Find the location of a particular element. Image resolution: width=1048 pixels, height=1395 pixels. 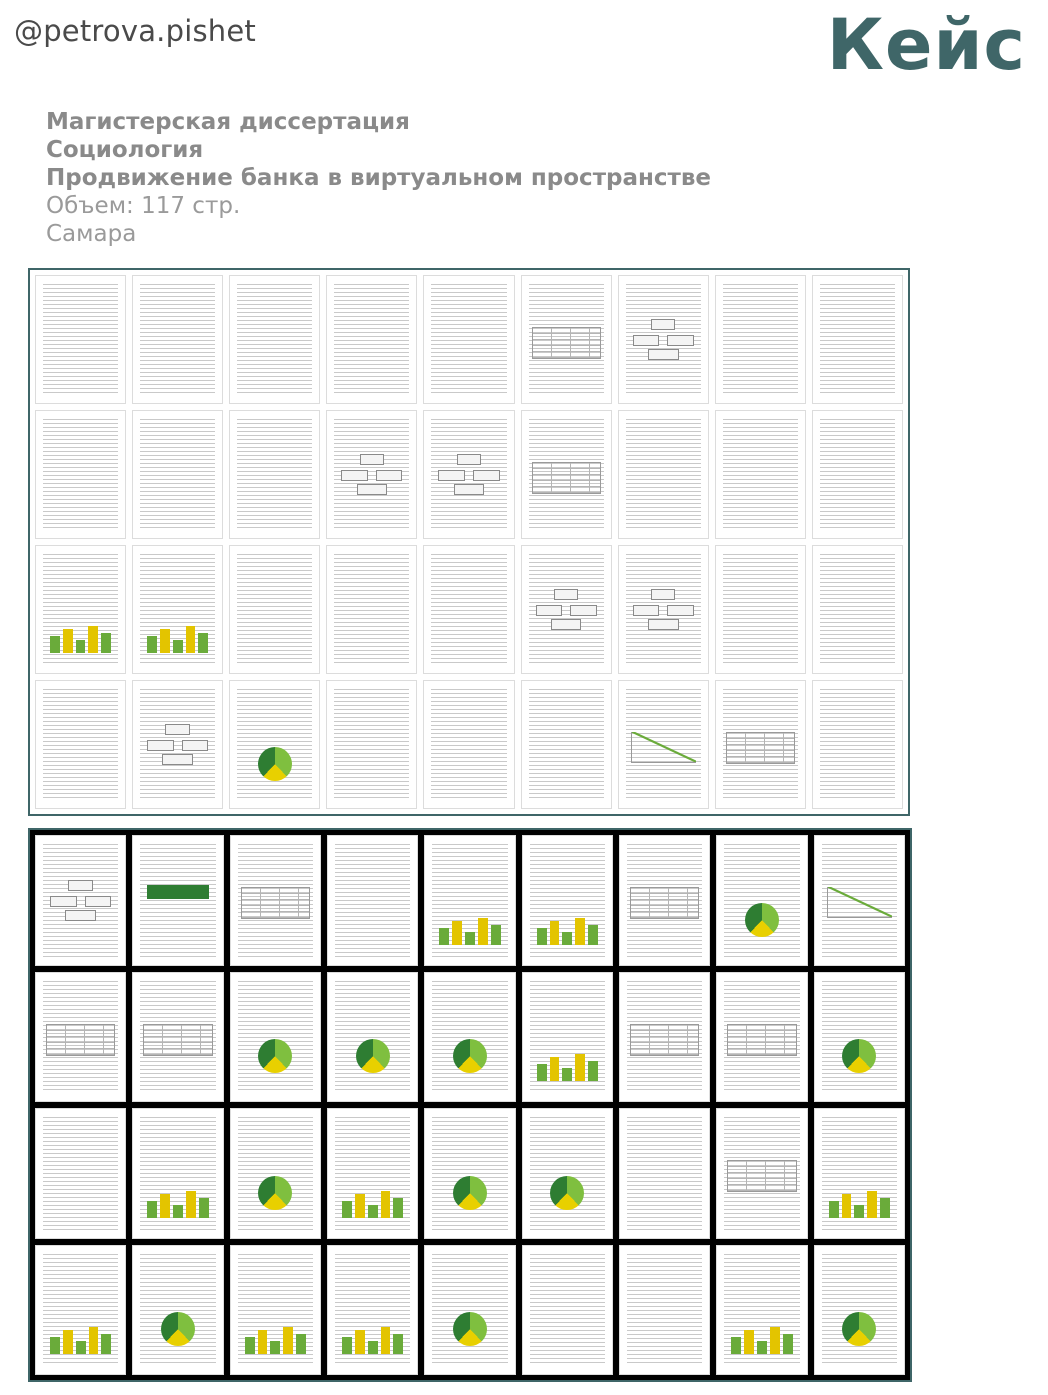

line-chart-figure is located at coordinates (663, 747).